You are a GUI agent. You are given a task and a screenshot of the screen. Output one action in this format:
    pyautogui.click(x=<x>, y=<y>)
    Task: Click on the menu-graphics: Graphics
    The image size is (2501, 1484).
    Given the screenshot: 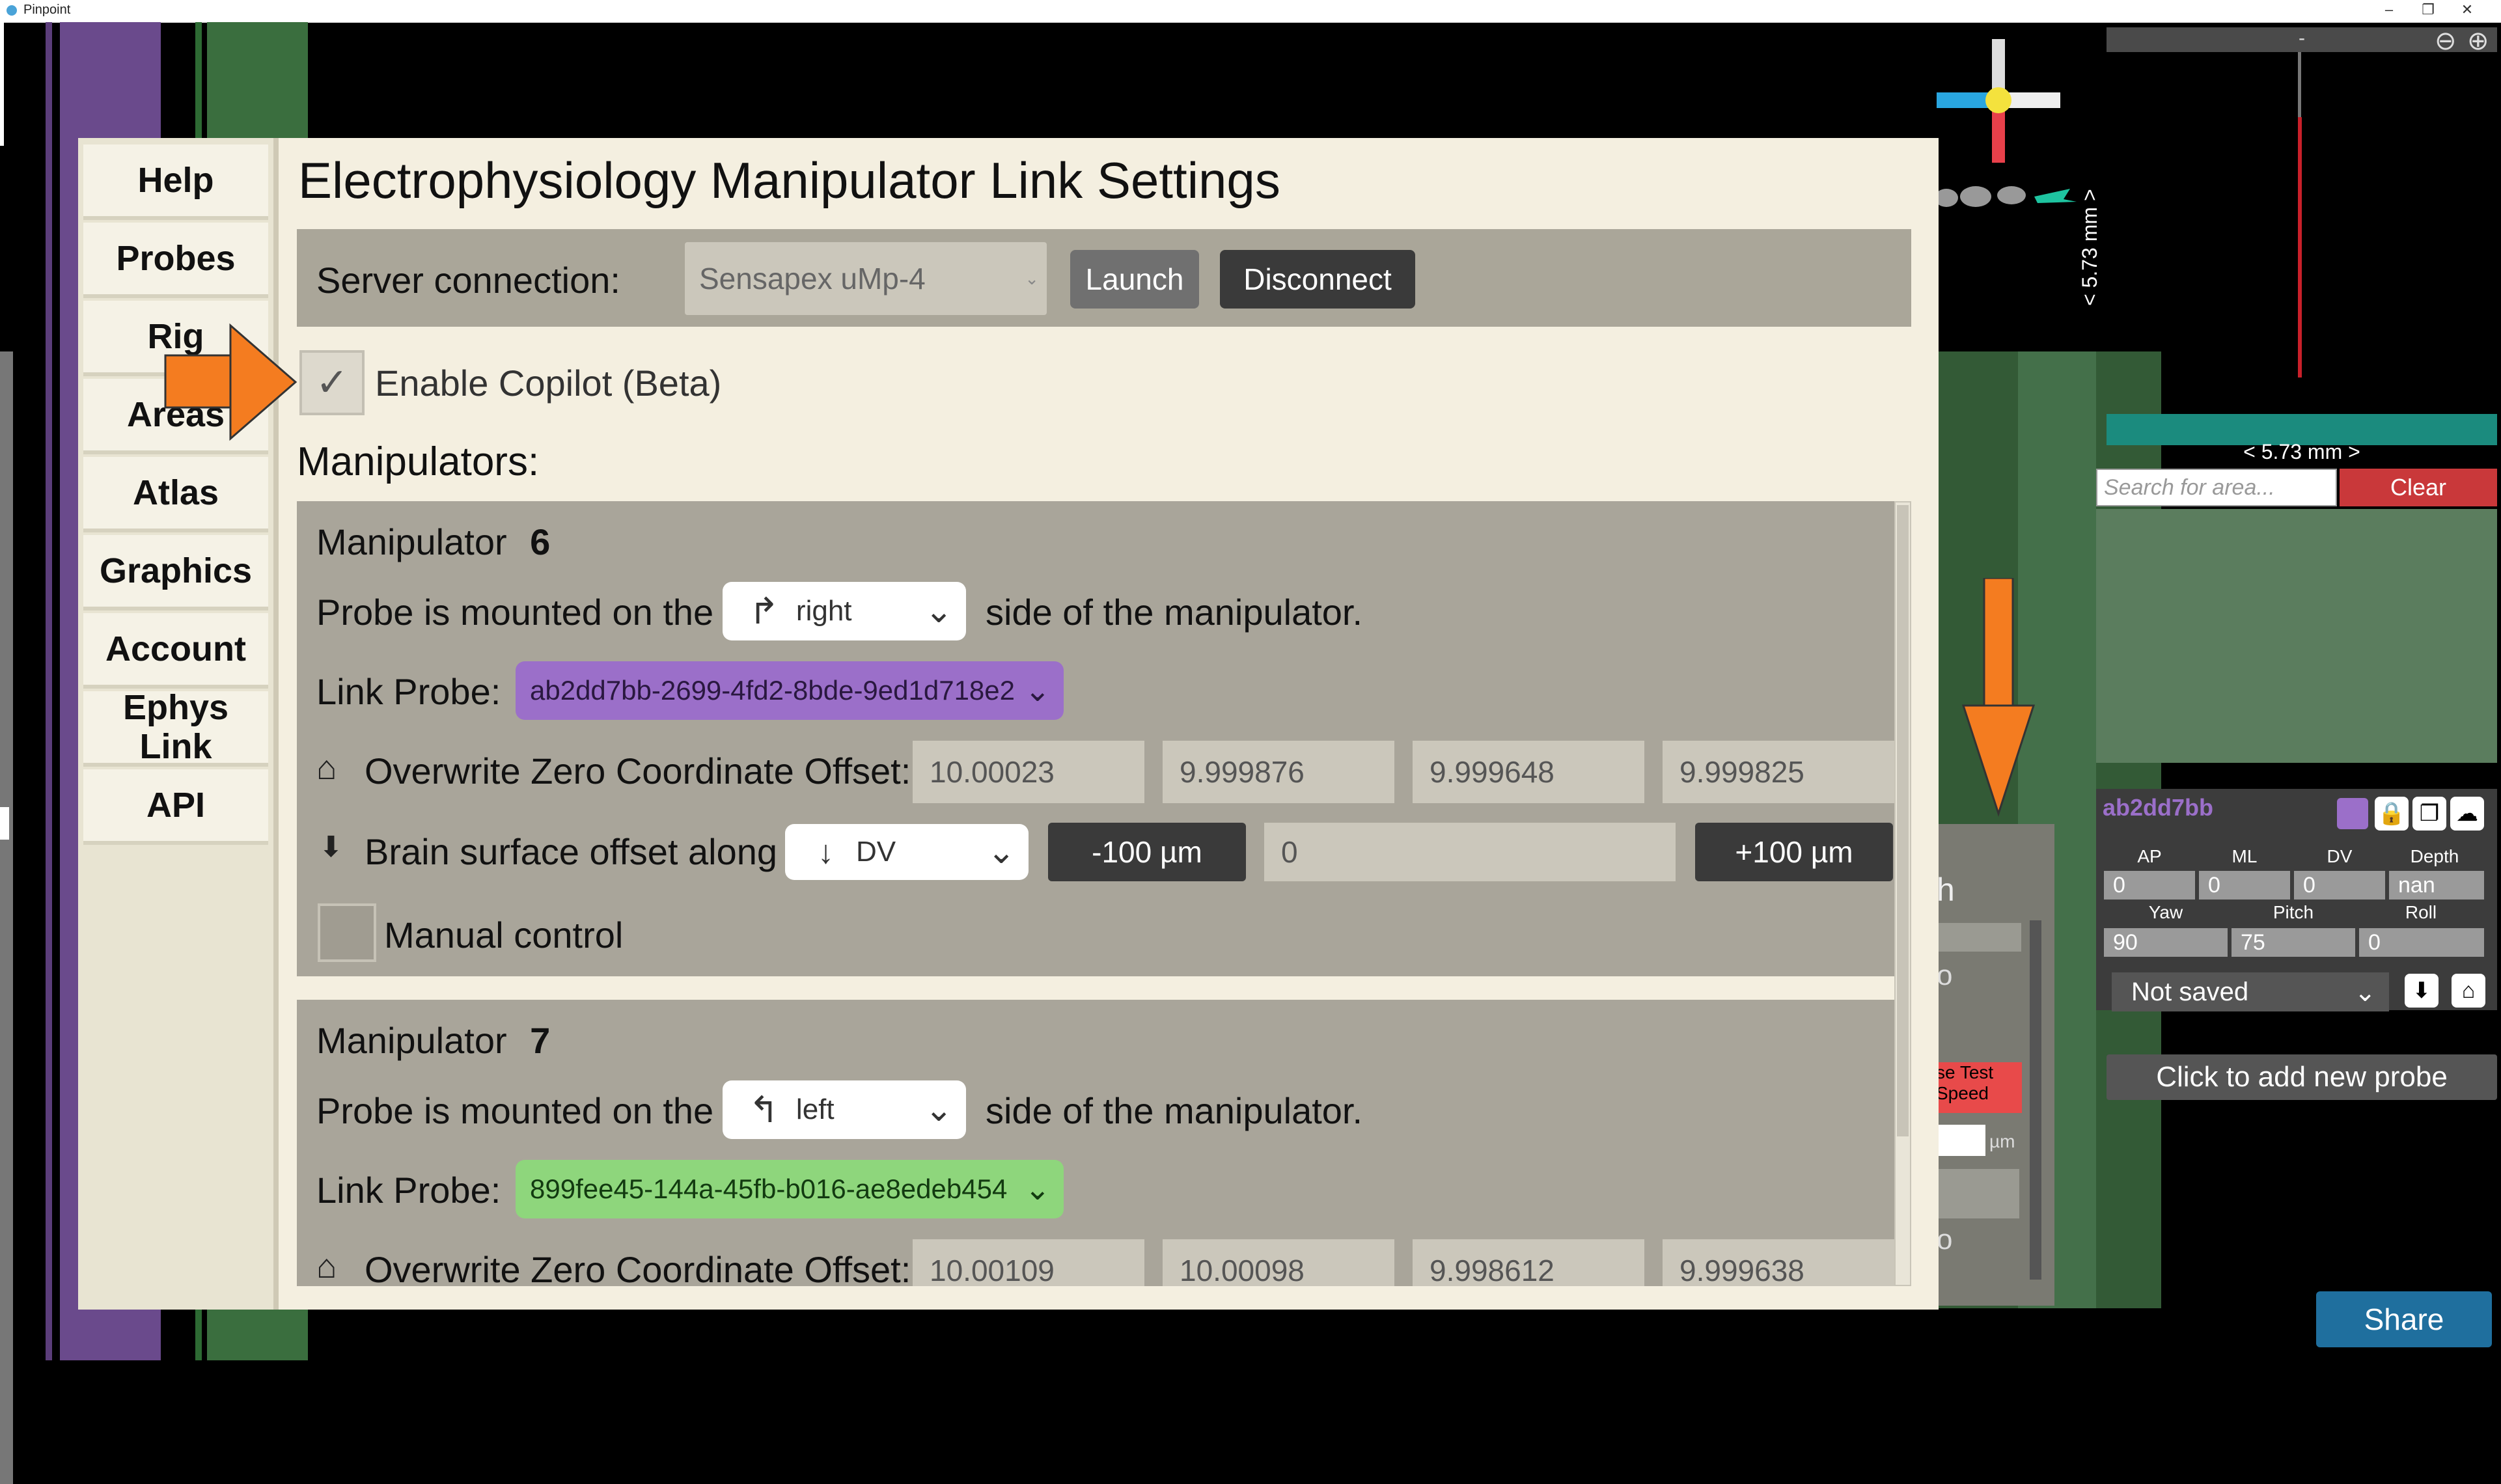 What is the action you would take?
    pyautogui.click(x=175, y=573)
    